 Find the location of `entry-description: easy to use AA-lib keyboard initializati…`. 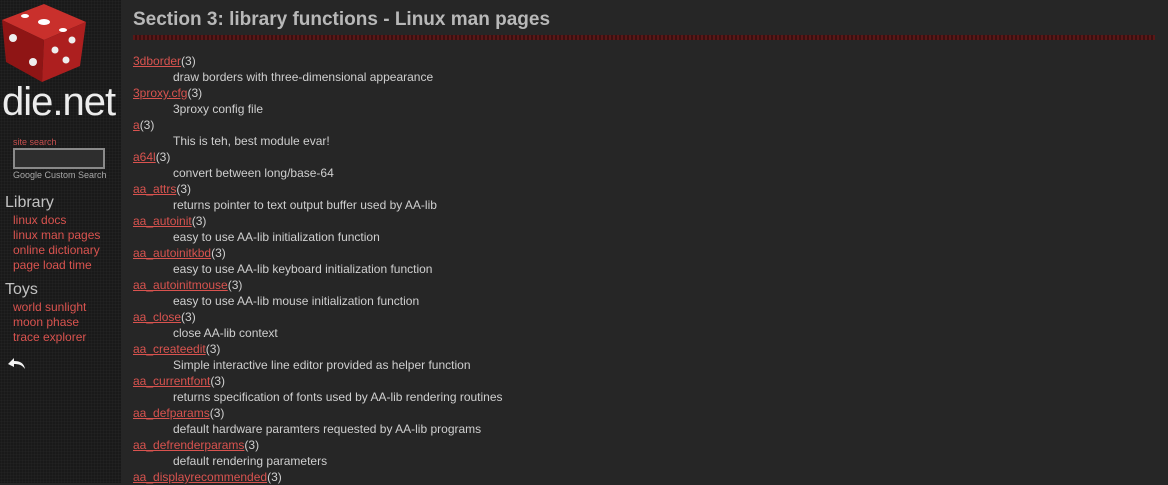

entry-description: easy to use AA-lib keyboard initializati… is located at coordinates (303, 269).